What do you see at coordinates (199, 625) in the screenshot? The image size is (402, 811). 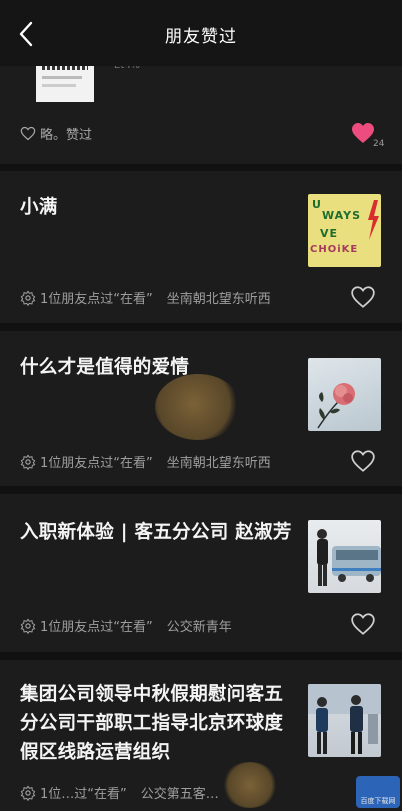 I see `article-source: 公交新青年` at bounding box center [199, 625].